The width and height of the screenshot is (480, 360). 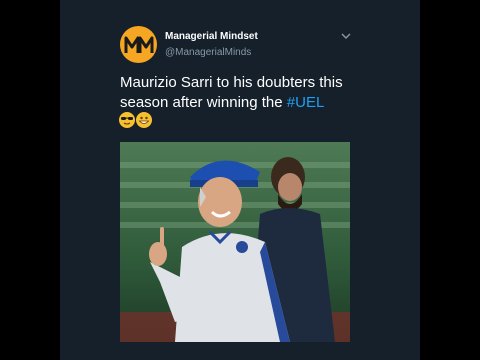 What do you see at coordinates (306, 102) in the screenshot?
I see `hashtag-link: #UEL` at bounding box center [306, 102].